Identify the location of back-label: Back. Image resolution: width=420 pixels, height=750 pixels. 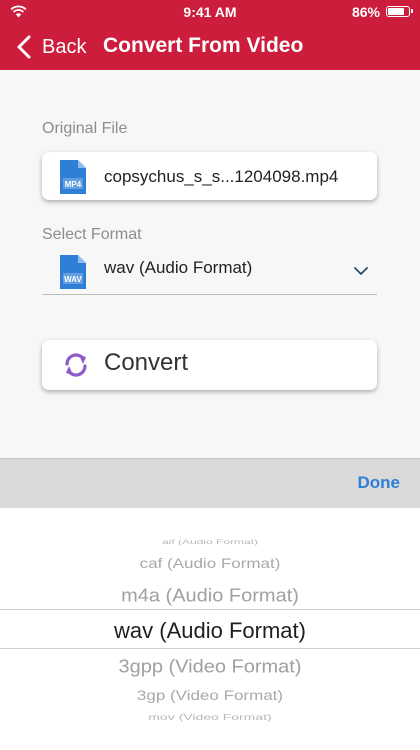
(64, 46).